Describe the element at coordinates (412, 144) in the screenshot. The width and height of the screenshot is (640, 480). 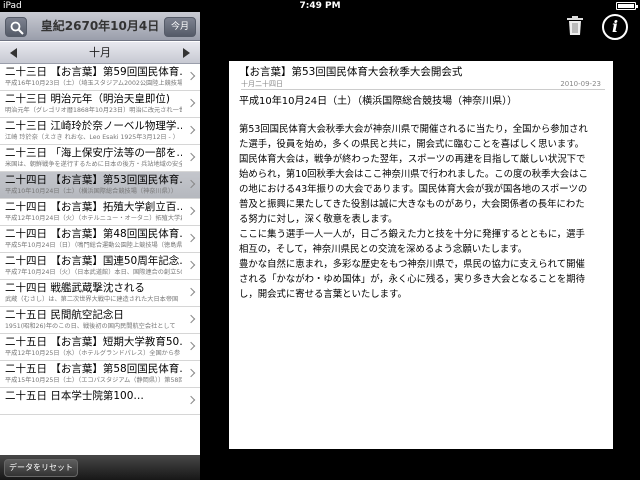
I see `article-line: た選手，役員を始め，多くの県民と共に，開会式に臨むことを喜ばしく思います。` at that location.